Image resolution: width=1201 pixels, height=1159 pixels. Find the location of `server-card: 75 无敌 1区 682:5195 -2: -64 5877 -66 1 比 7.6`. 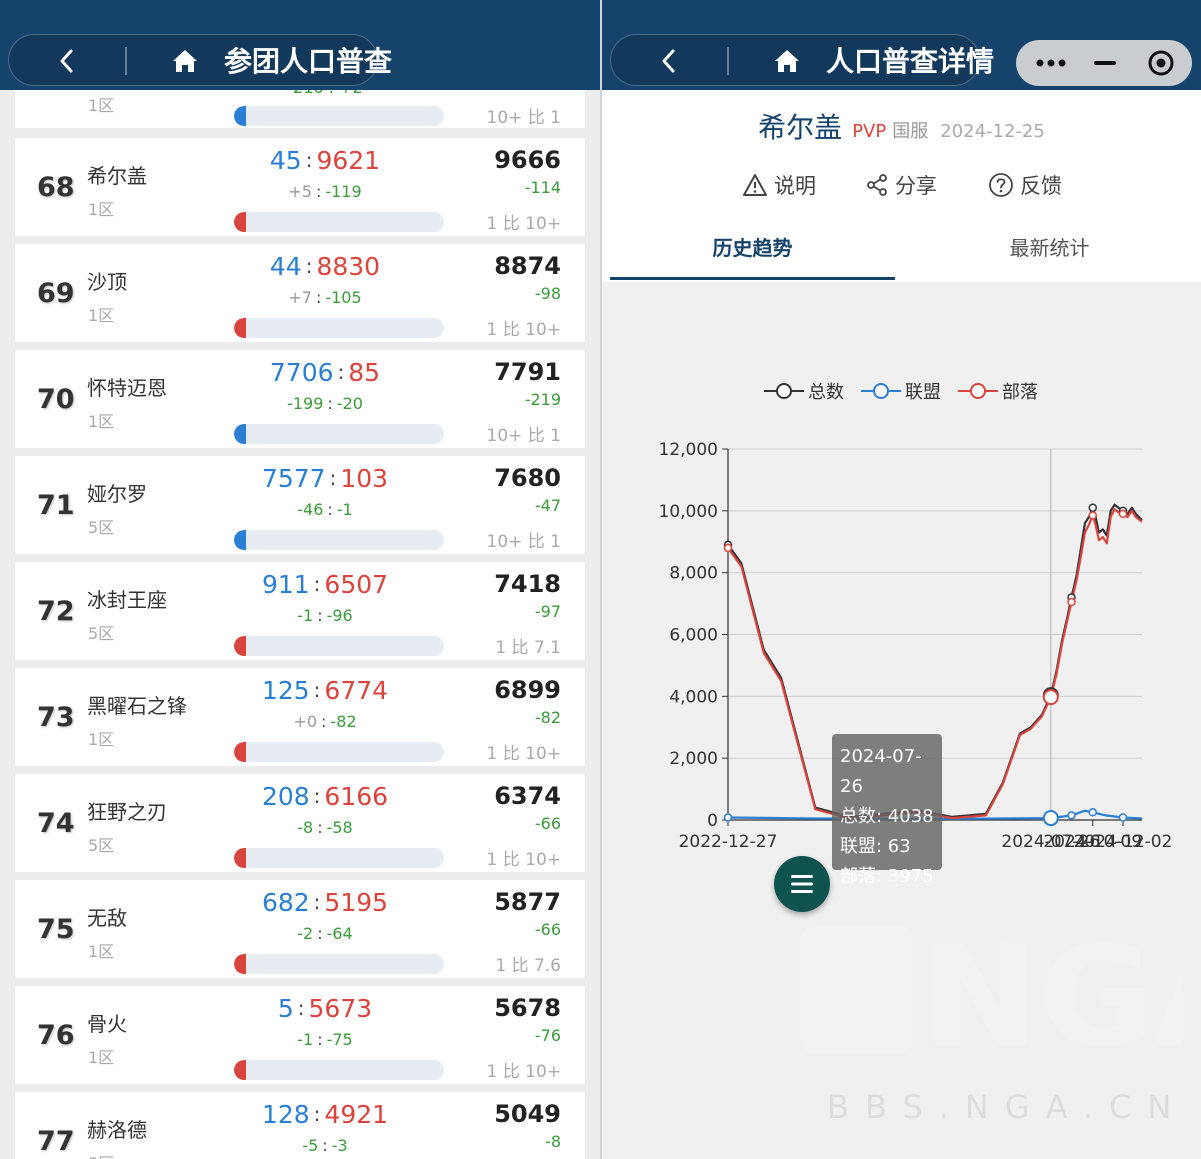

server-card: 75 无敌 1区 682:5195 -2: -64 5877 -66 1 比 7.6 is located at coordinates (300, 929).